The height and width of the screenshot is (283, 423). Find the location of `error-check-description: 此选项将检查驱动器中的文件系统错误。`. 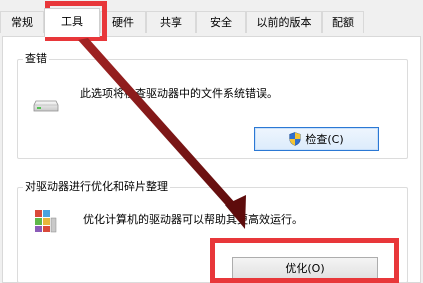

error-check-description: 此选项将检查驱动器中的文件系统错误。 is located at coordinates (179, 93).